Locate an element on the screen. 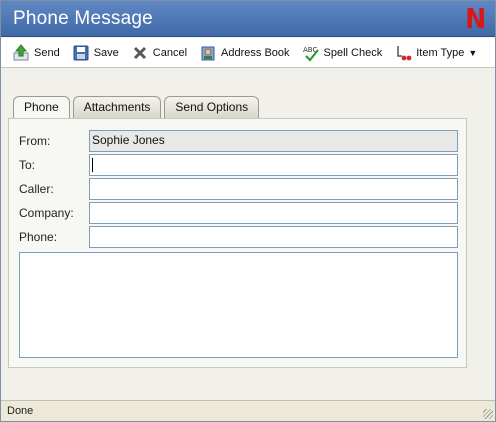  from-row: From: is located at coordinates (54, 141).